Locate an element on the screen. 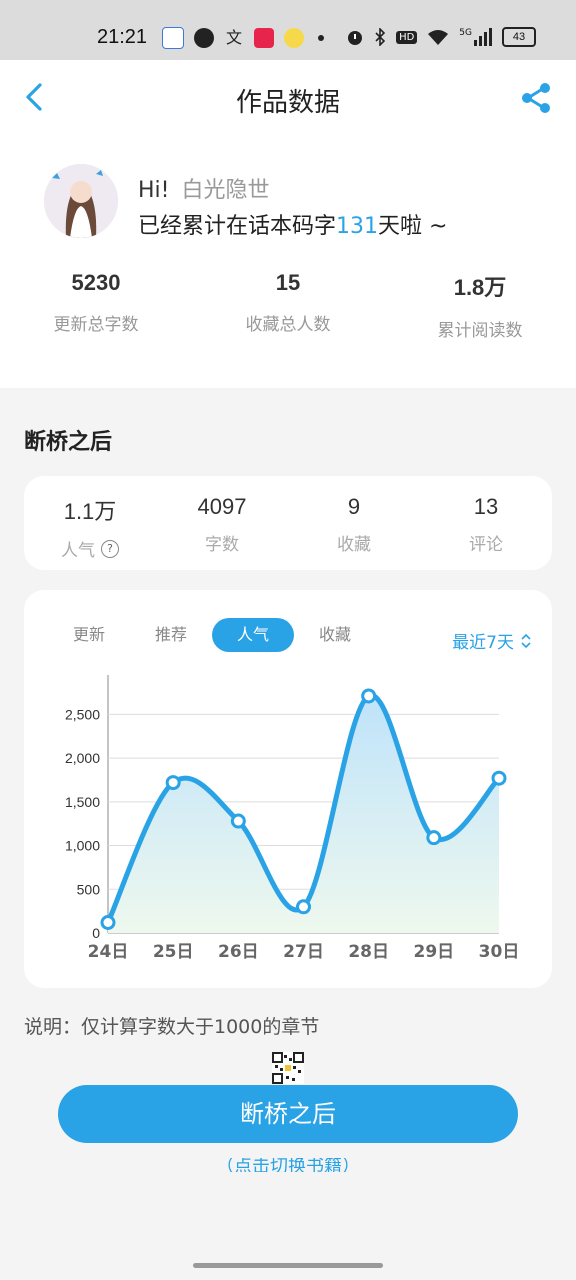 This screenshot has height=1280, width=576. greeting-line: Hi! 白光隐世 is located at coordinates (204, 188).